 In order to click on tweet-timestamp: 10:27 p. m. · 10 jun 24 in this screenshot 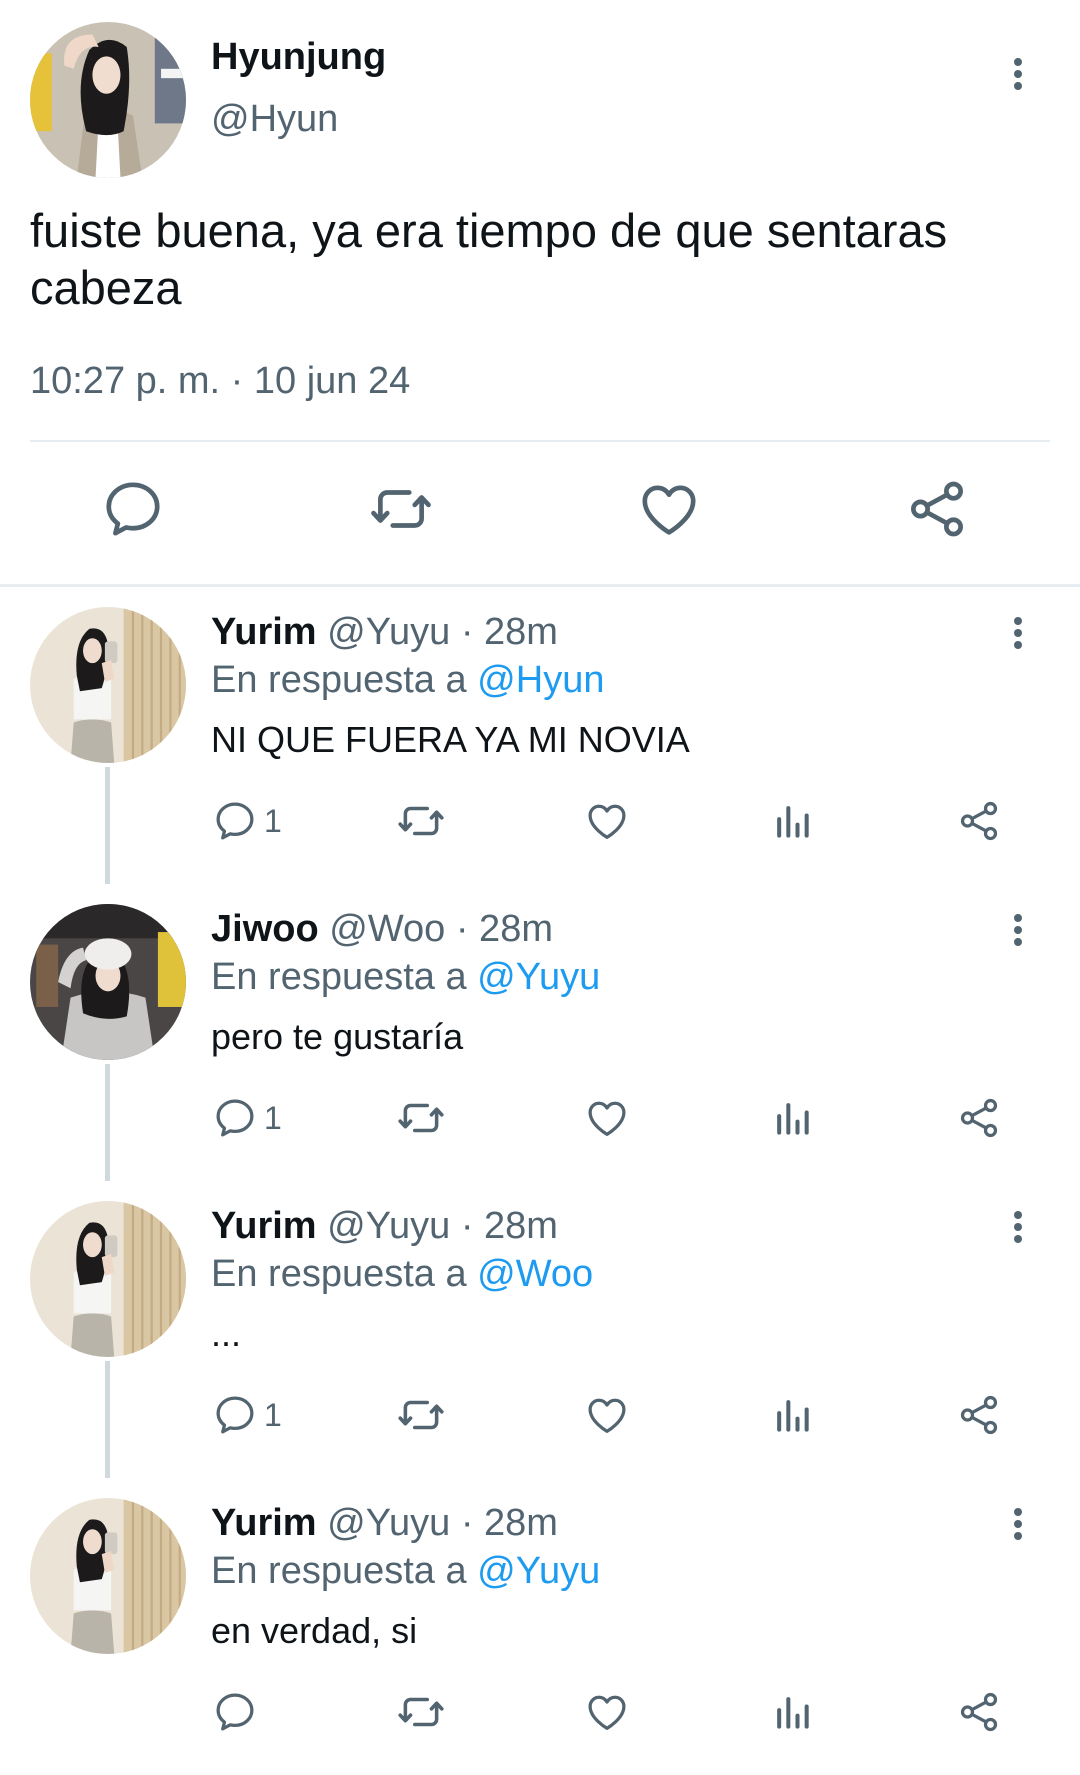, I will do `click(220, 381)`.